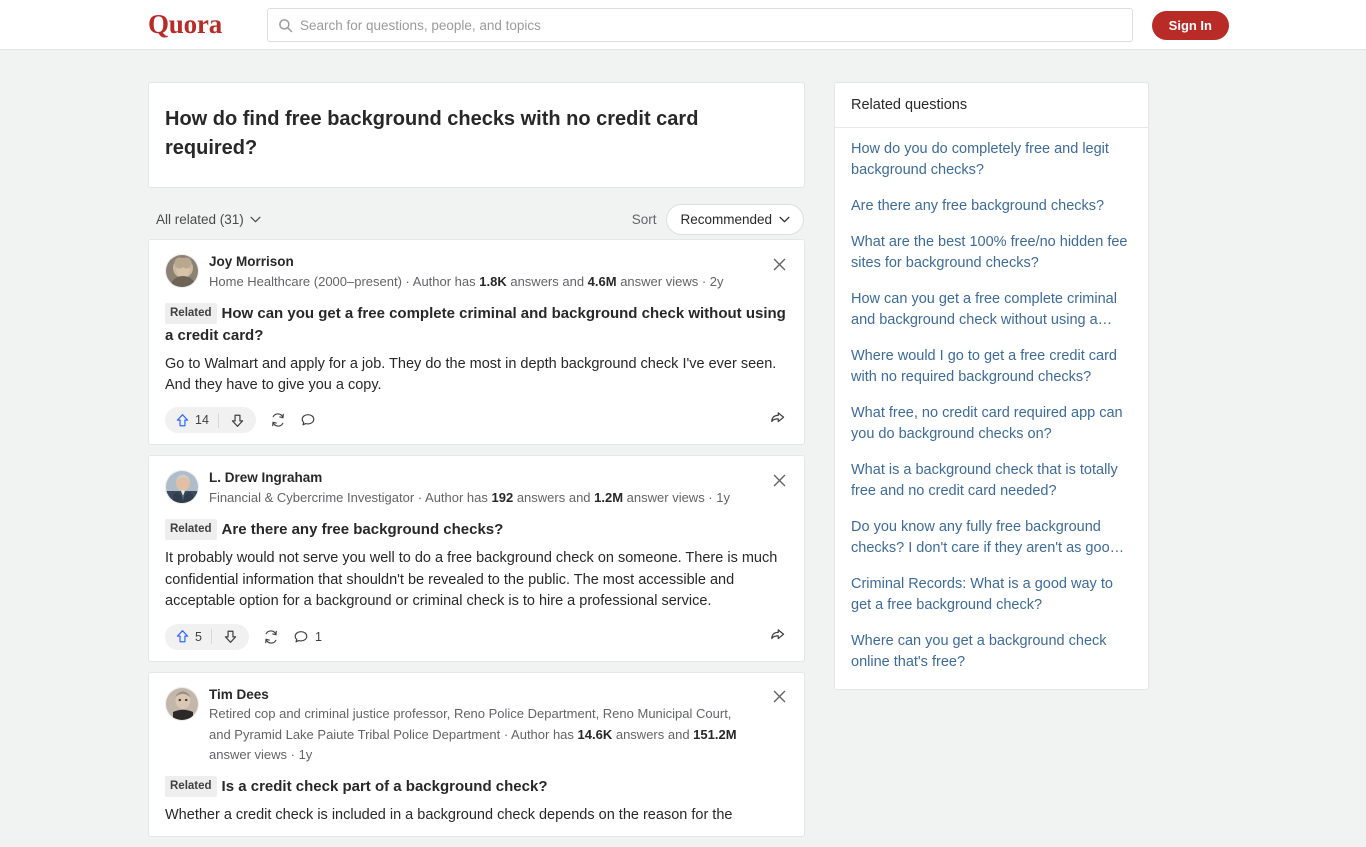  I want to click on answer-author-name: Joy Morrison, so click(481, 262).